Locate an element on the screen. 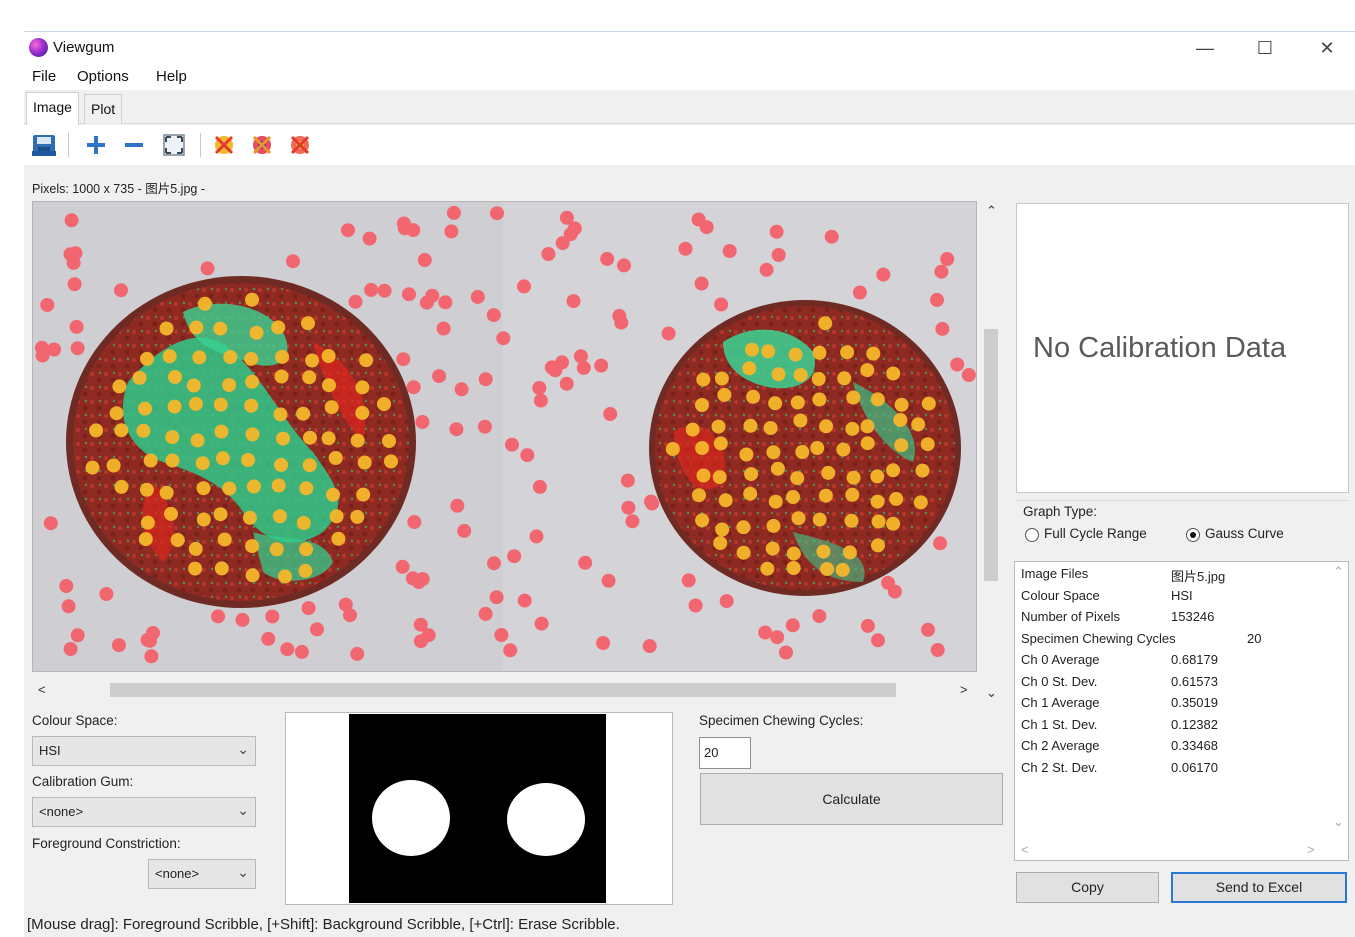 This screenshot has width=1355, height=937. image-vertical-scrollbar: ⌃ ⌄ is located at coordinates (991, 453).